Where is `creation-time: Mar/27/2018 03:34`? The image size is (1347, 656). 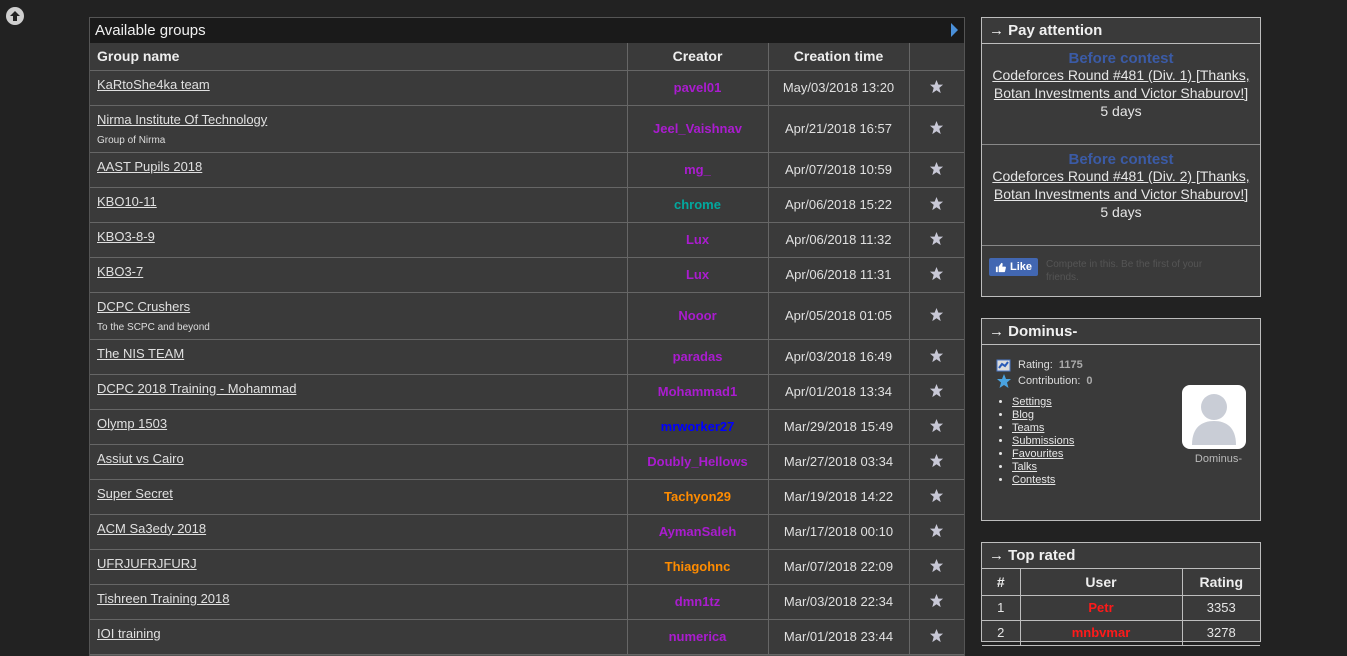
creation-time: Mar/27/2018 03:34 is located at coordinates (839, 462).